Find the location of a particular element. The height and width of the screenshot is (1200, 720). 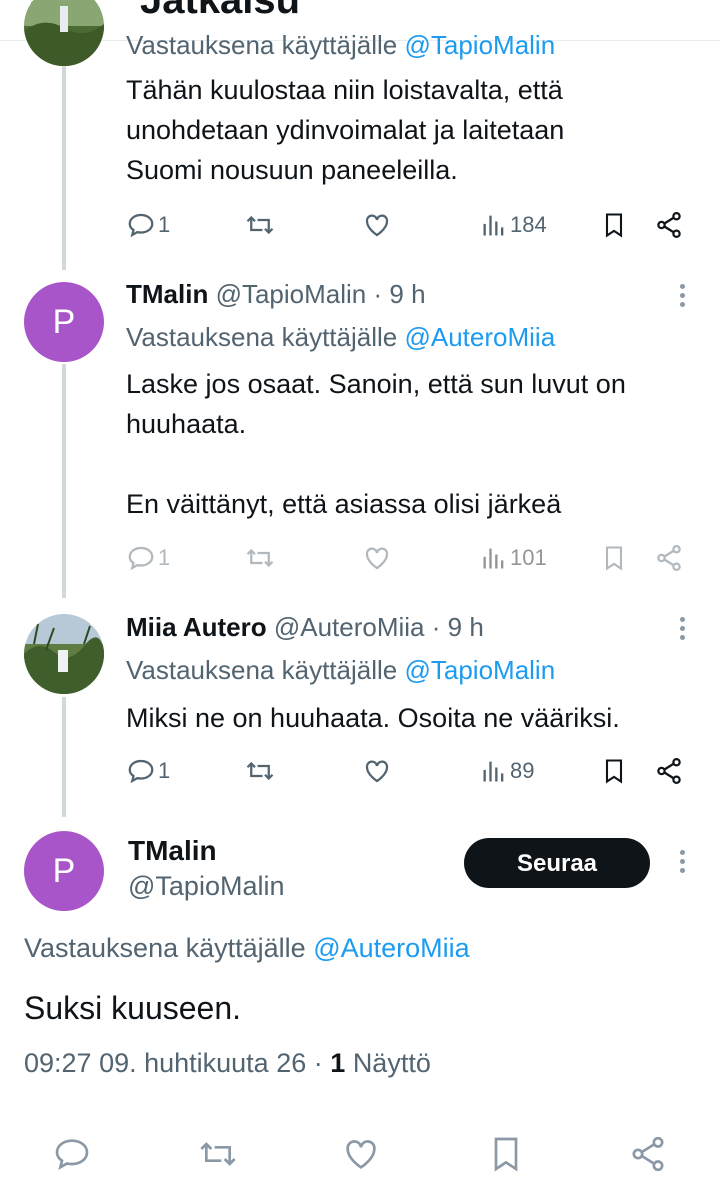

tweet-header: Miia Autero @AuteroMiia · 9 h is located at coordinates (305, 627).